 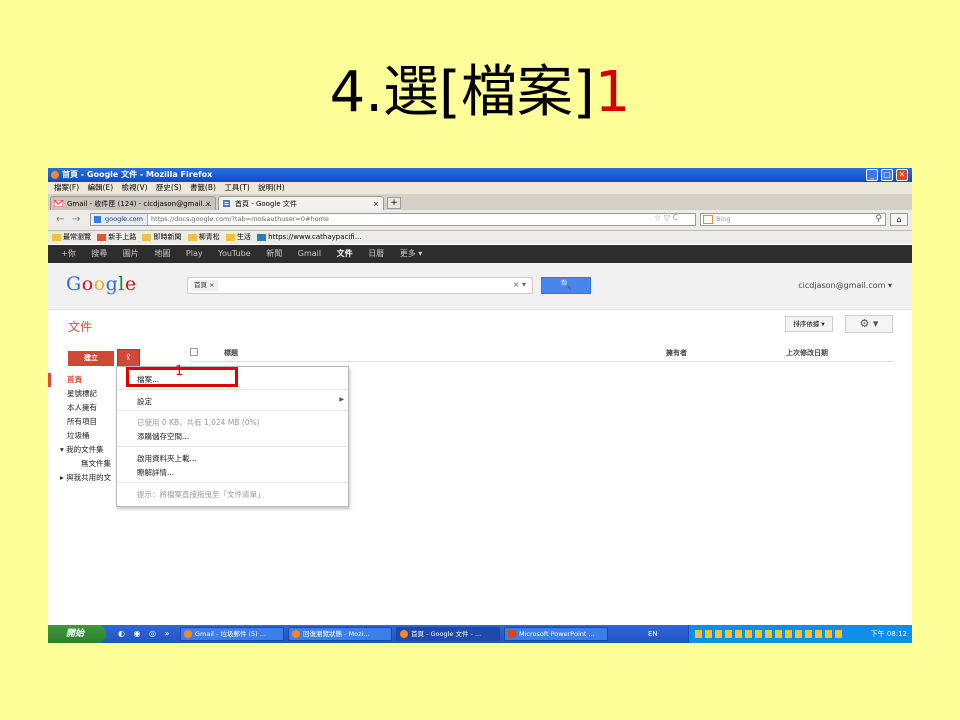 What do you see at coordinates (376, 253) in the screenshot?
I see `gbar-calendar: 日曆` at bounding box center [376, 253].